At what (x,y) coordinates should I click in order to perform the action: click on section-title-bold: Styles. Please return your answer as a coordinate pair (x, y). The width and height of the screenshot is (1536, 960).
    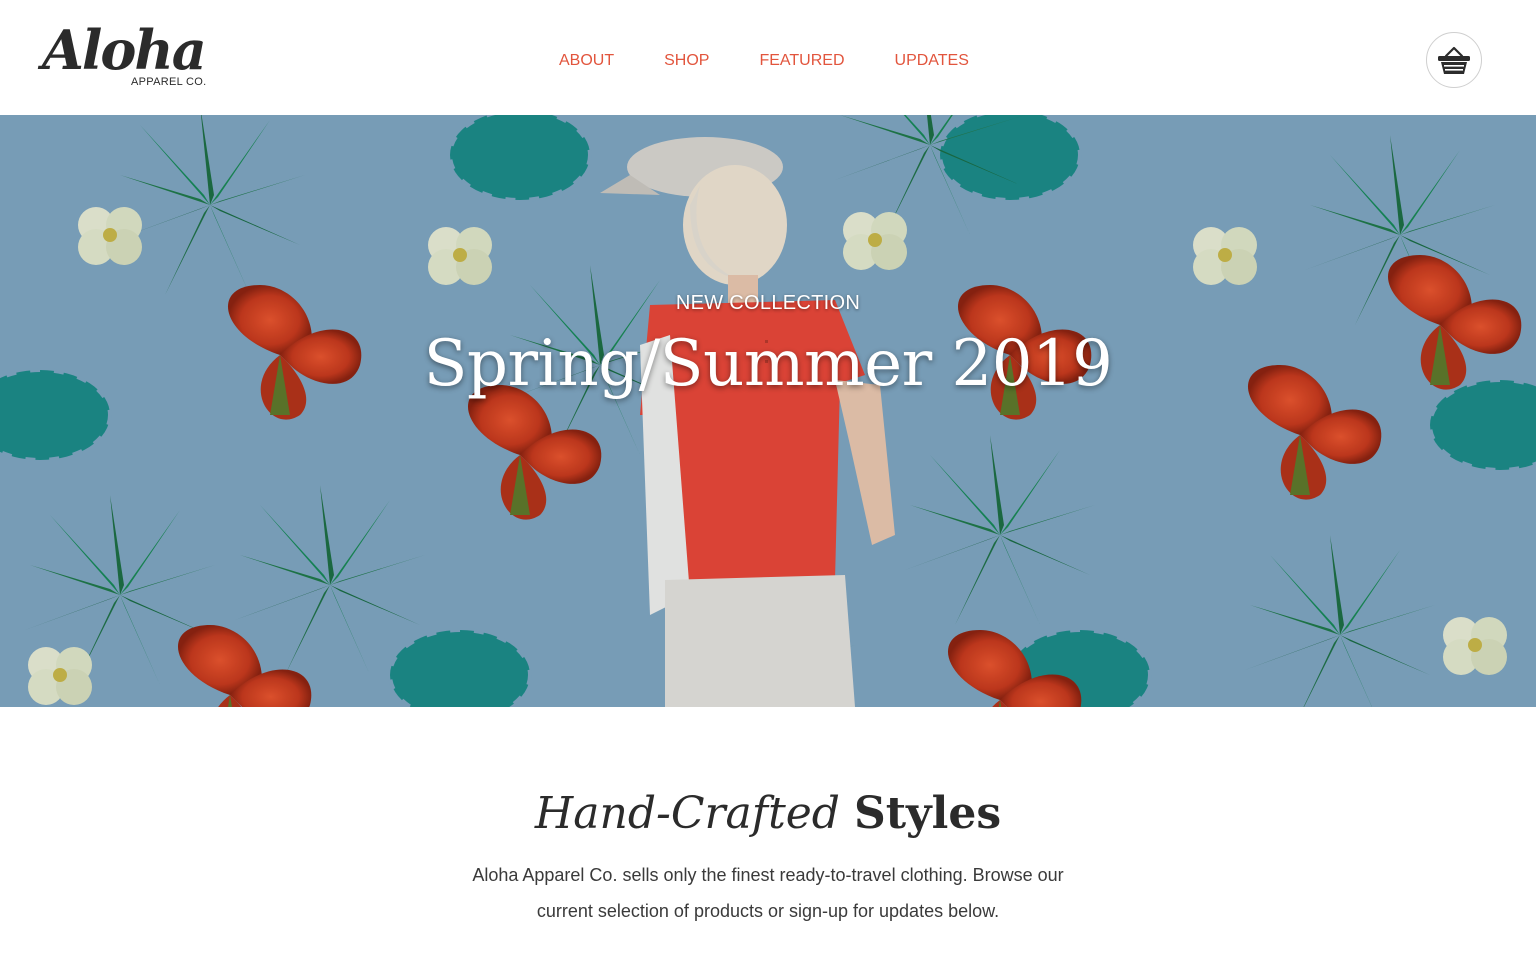
    Looking at the image, I should click on (927, 813).